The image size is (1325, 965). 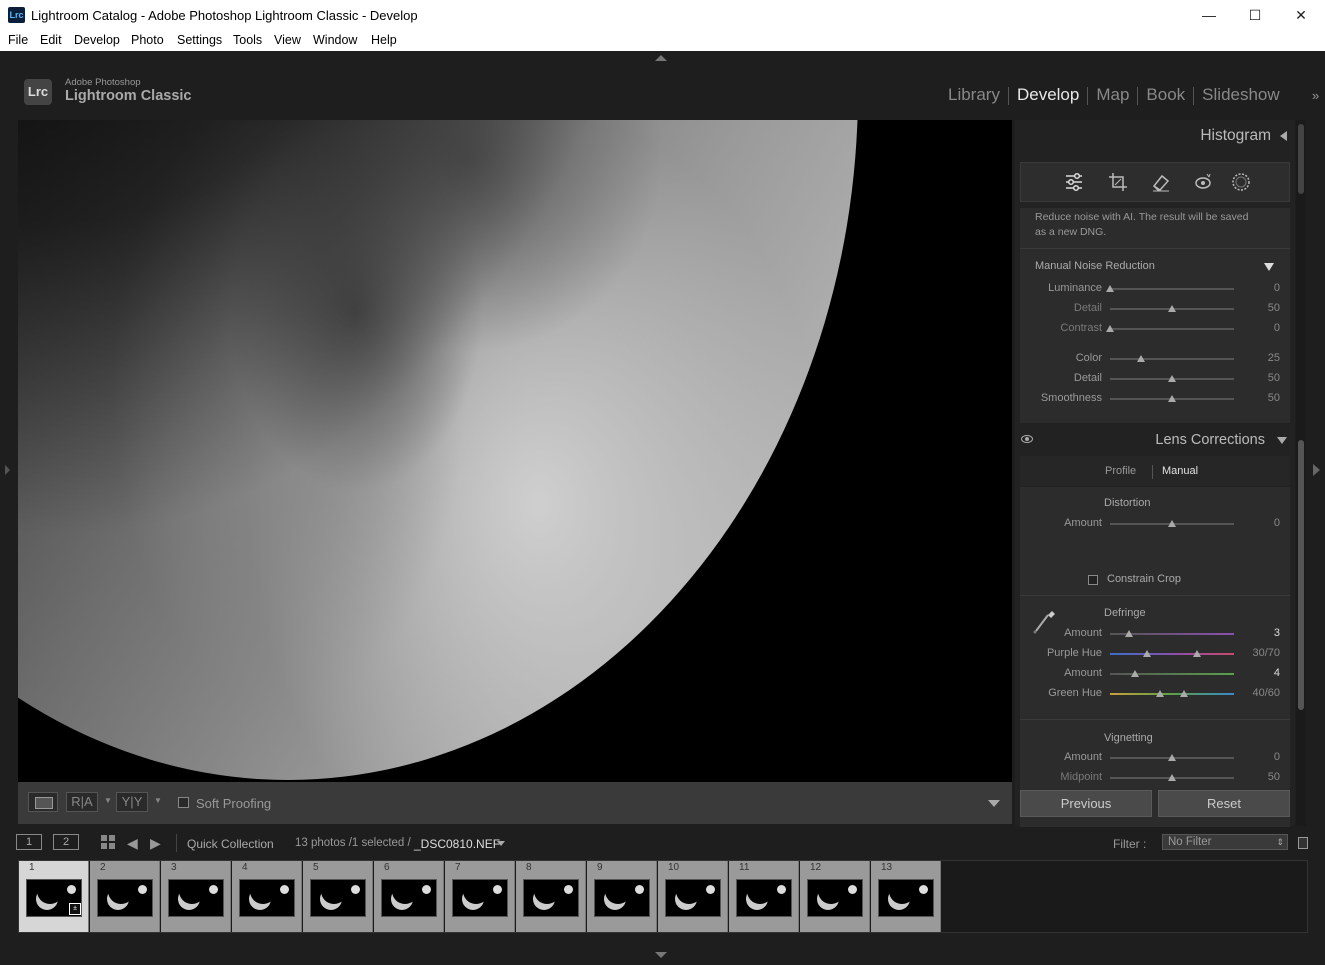 What do you see at coordinates (1112, 95) in the screenshot?
I see `module-map: Map` at bounding box center [1112, 95].